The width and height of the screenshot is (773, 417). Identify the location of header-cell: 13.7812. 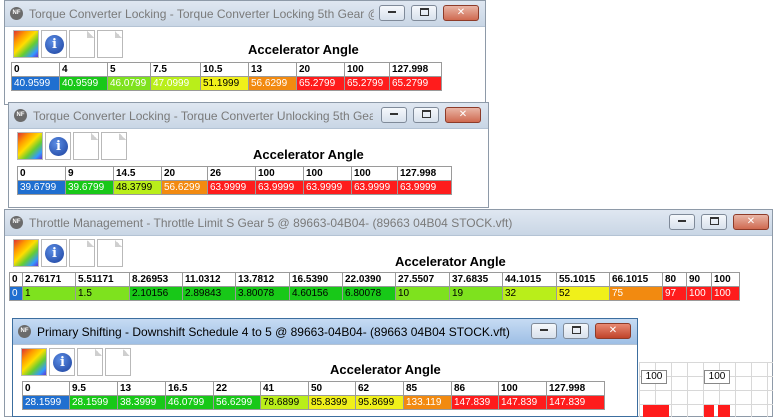
(262, 279).